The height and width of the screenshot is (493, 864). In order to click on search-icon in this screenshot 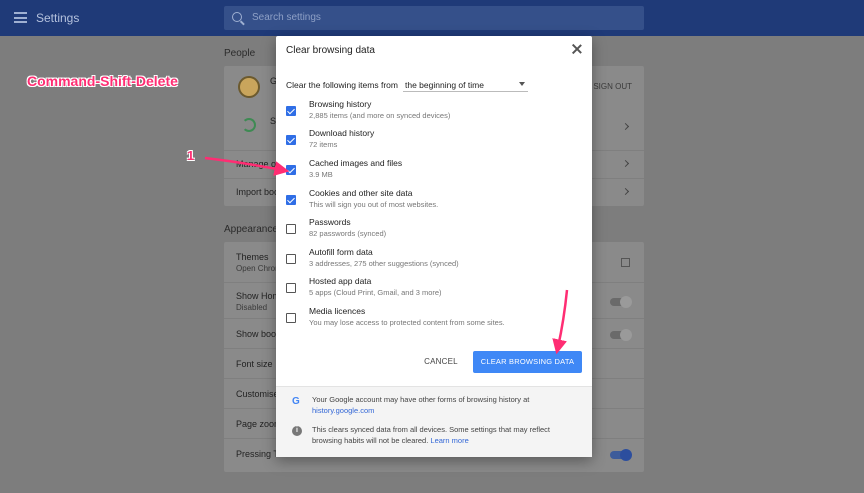, I will do `click(237, 17)`.